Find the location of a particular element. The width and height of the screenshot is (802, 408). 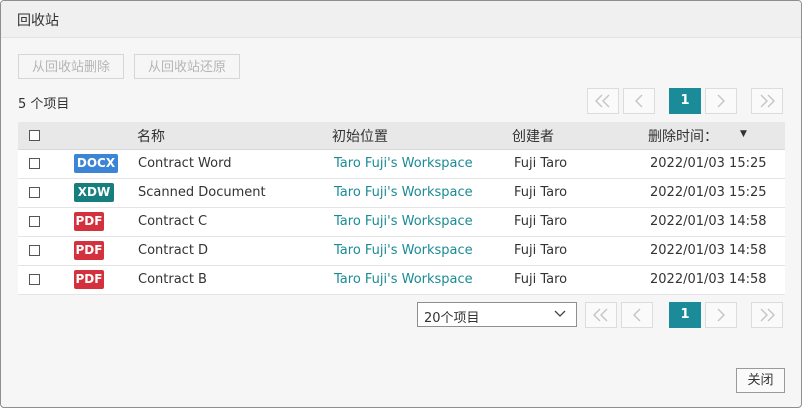

delete-from-recycle-bin-button: 从回收站删除 is located at coordinates (71, 66).